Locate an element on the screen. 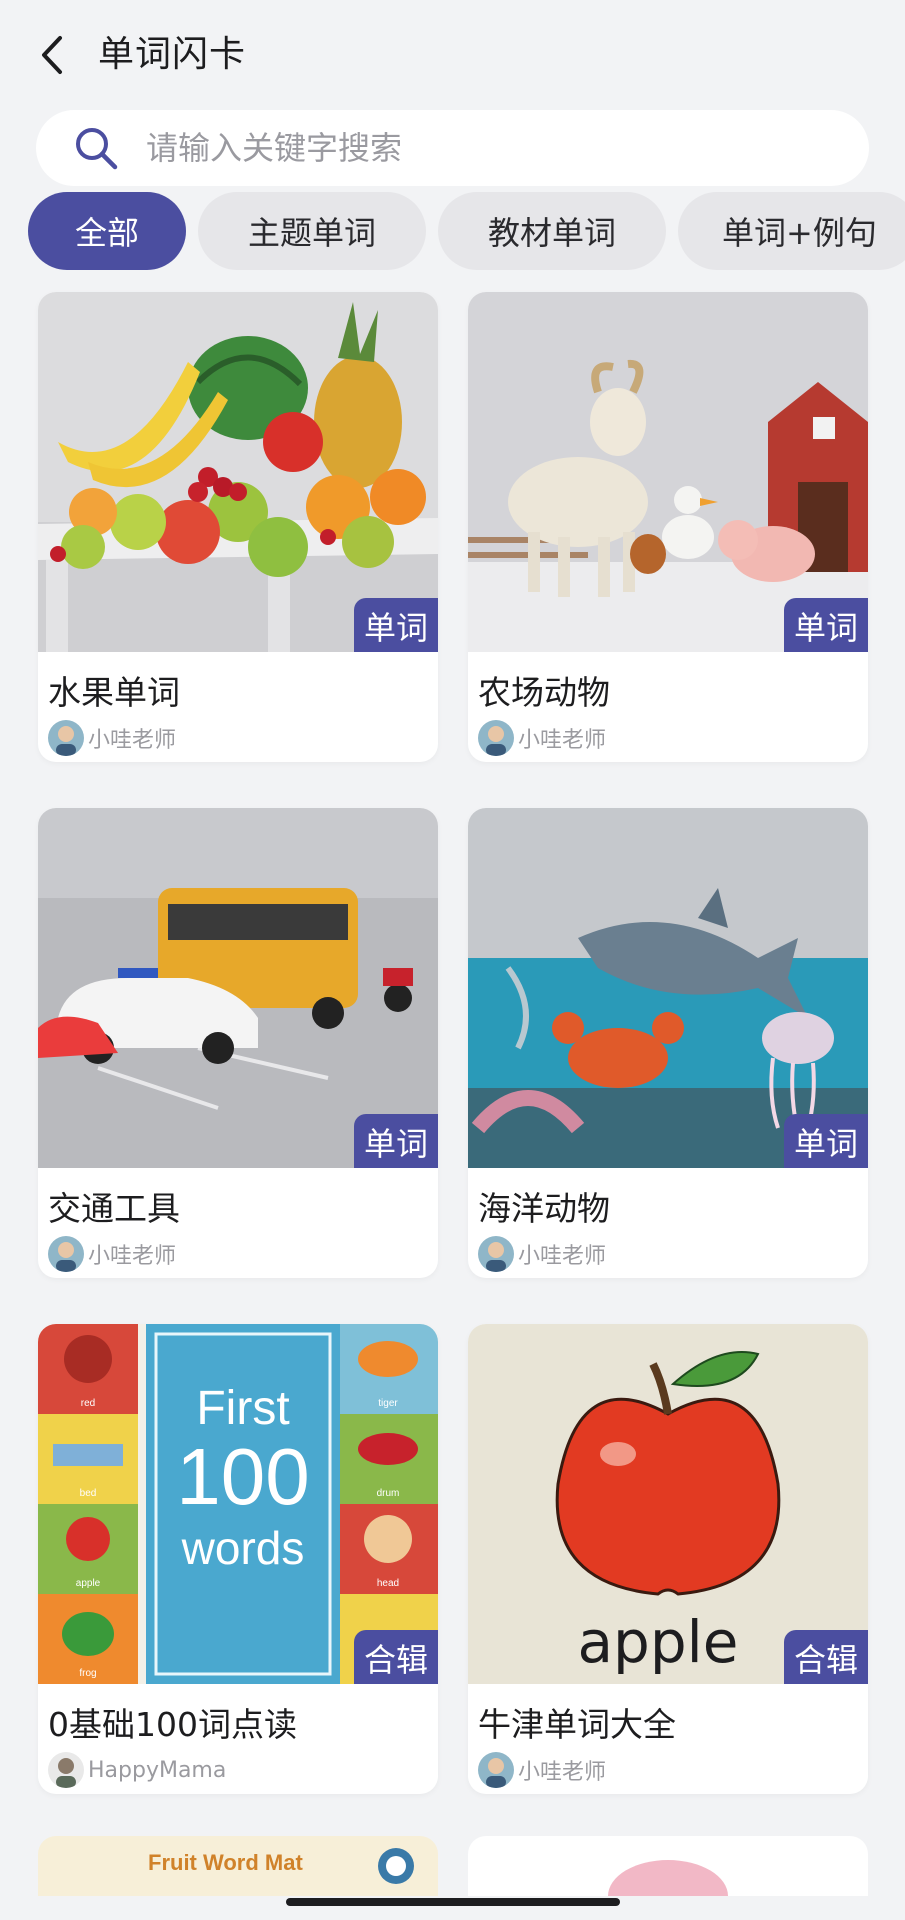 The image size is (905, 1920). chevron-left-icon is located at coordinates (52, 55).